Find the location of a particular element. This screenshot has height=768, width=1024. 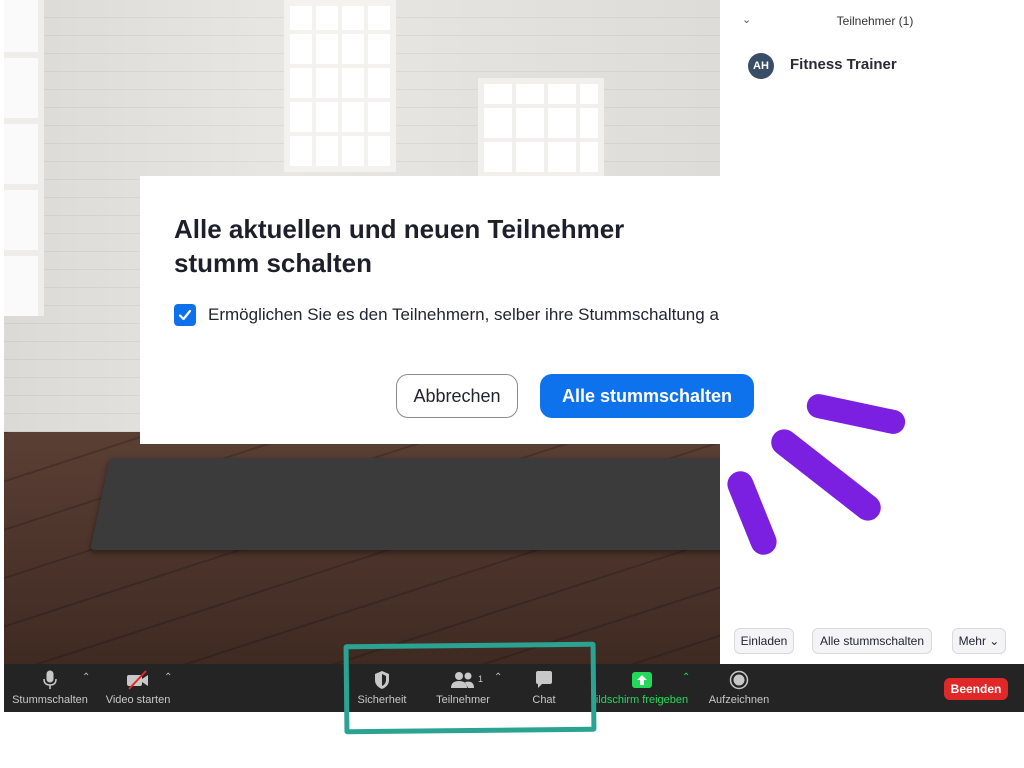

window-center is located at coordinates (340, 86).